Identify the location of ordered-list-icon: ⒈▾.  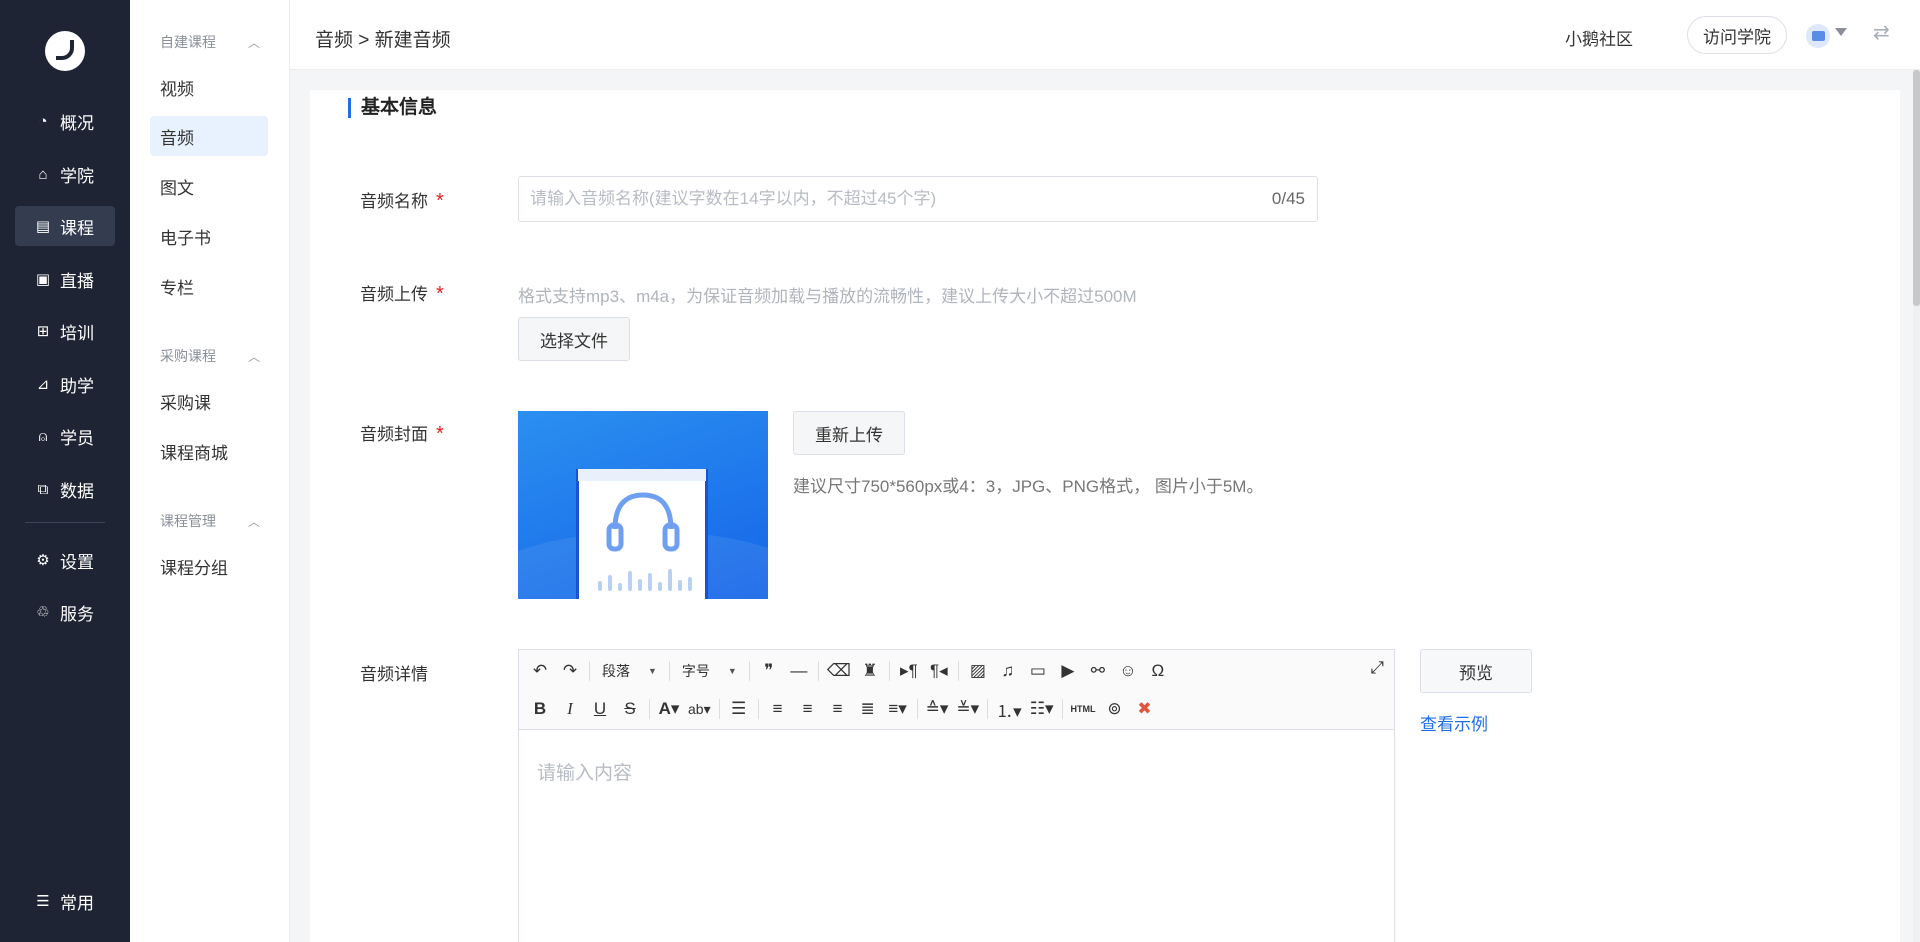
(1009, 709).